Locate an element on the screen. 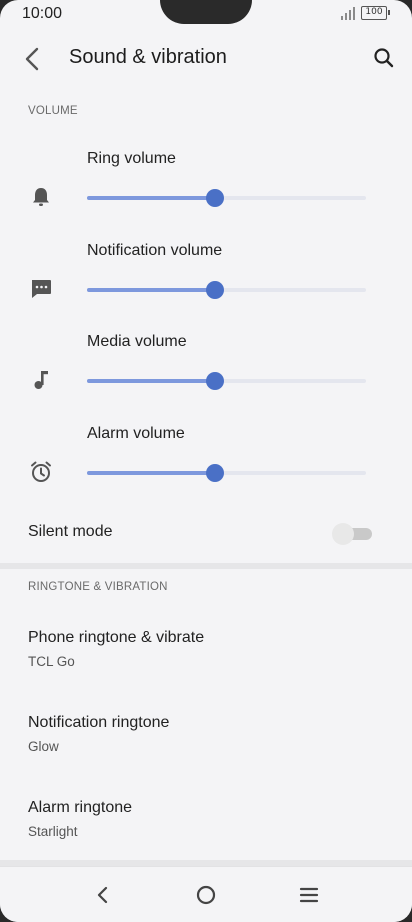  page-title: Sound & vibration is located at coordinates (148, 57).